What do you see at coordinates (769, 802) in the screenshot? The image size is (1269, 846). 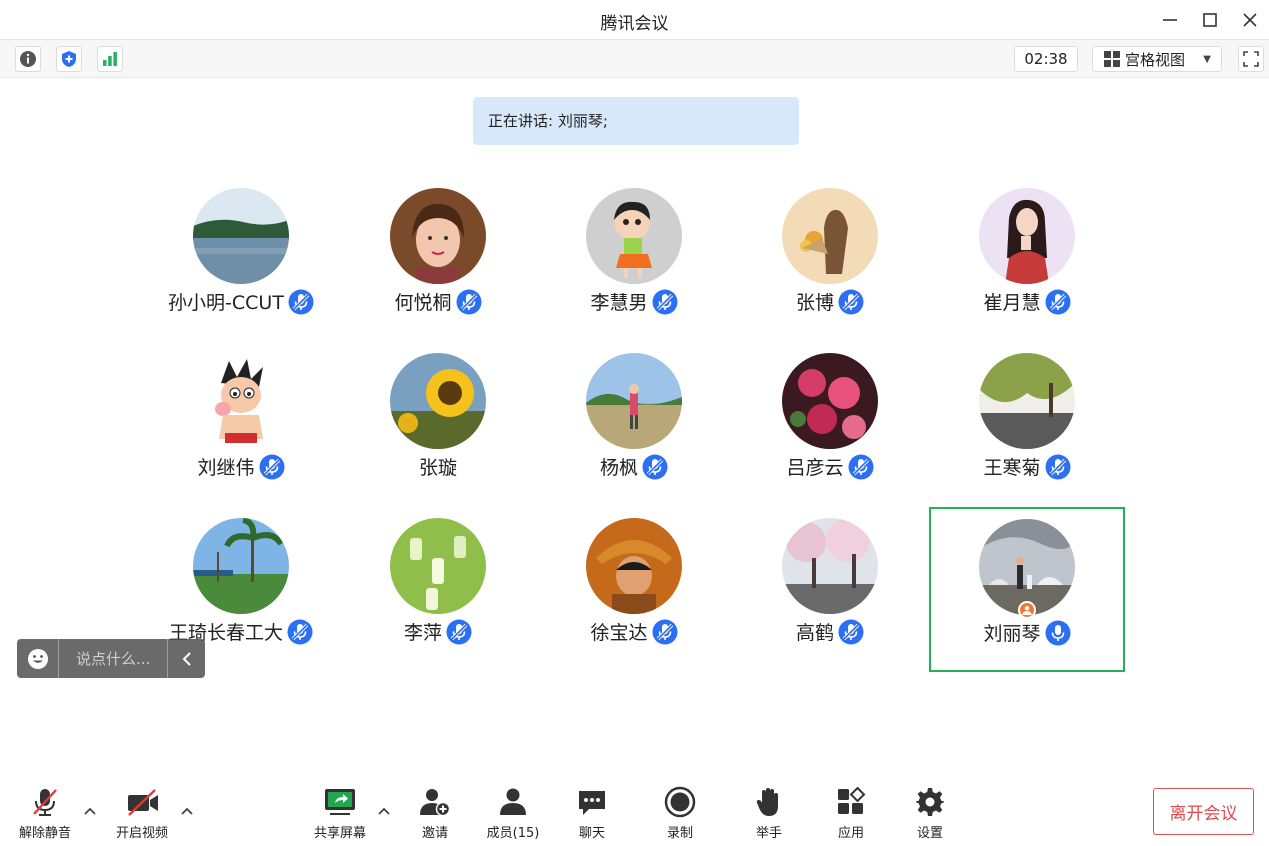 I see `hand-icon` at bounding box center [769, 802].